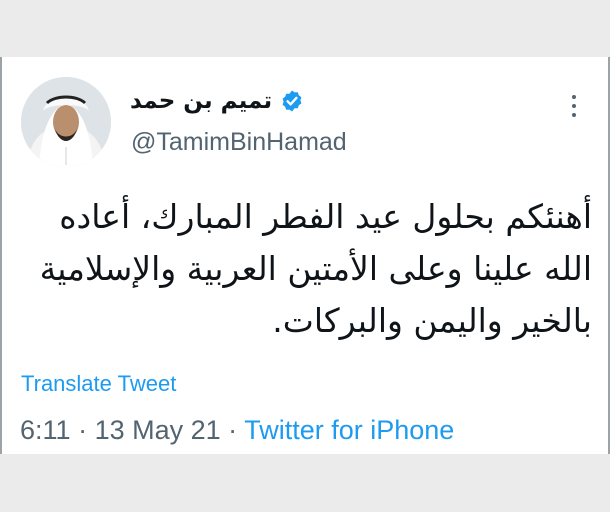 This screenshot has height=512, width=610. I want to click on tweet-time: 6:11, so click(45, 430).